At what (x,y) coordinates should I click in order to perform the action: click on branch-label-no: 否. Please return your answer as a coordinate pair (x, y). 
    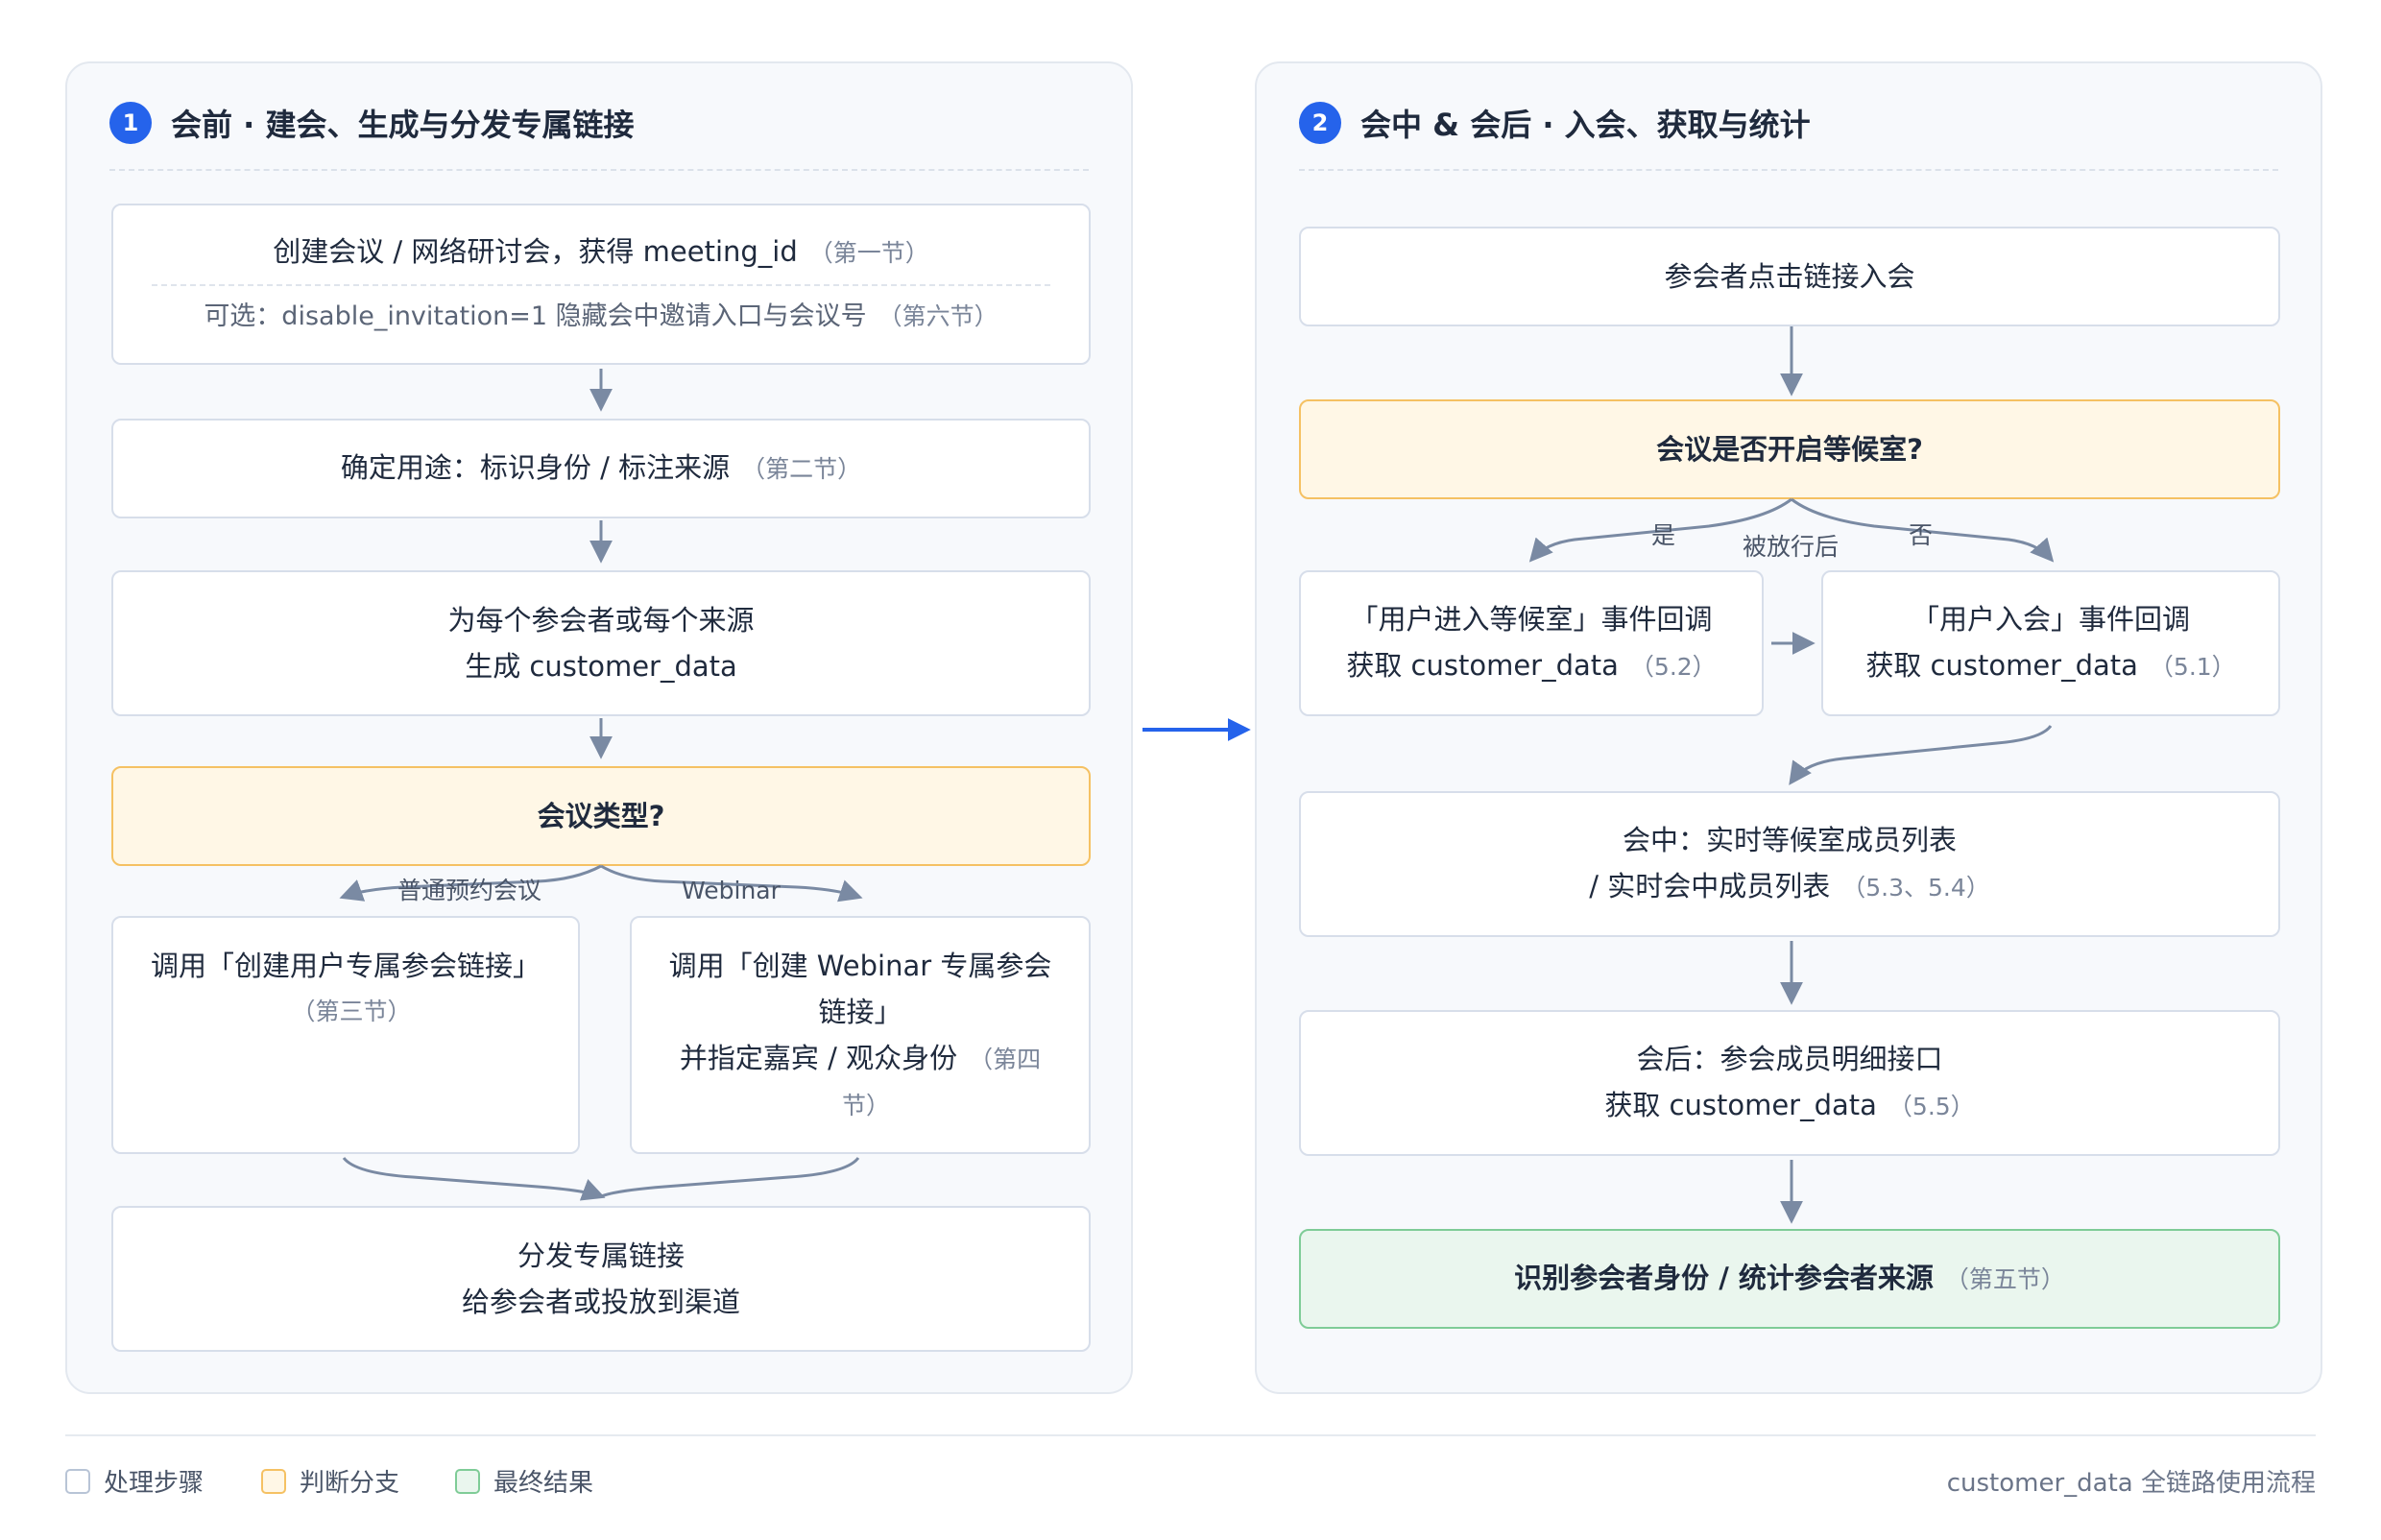
    Looking at the image, I should click on (1921, 535).